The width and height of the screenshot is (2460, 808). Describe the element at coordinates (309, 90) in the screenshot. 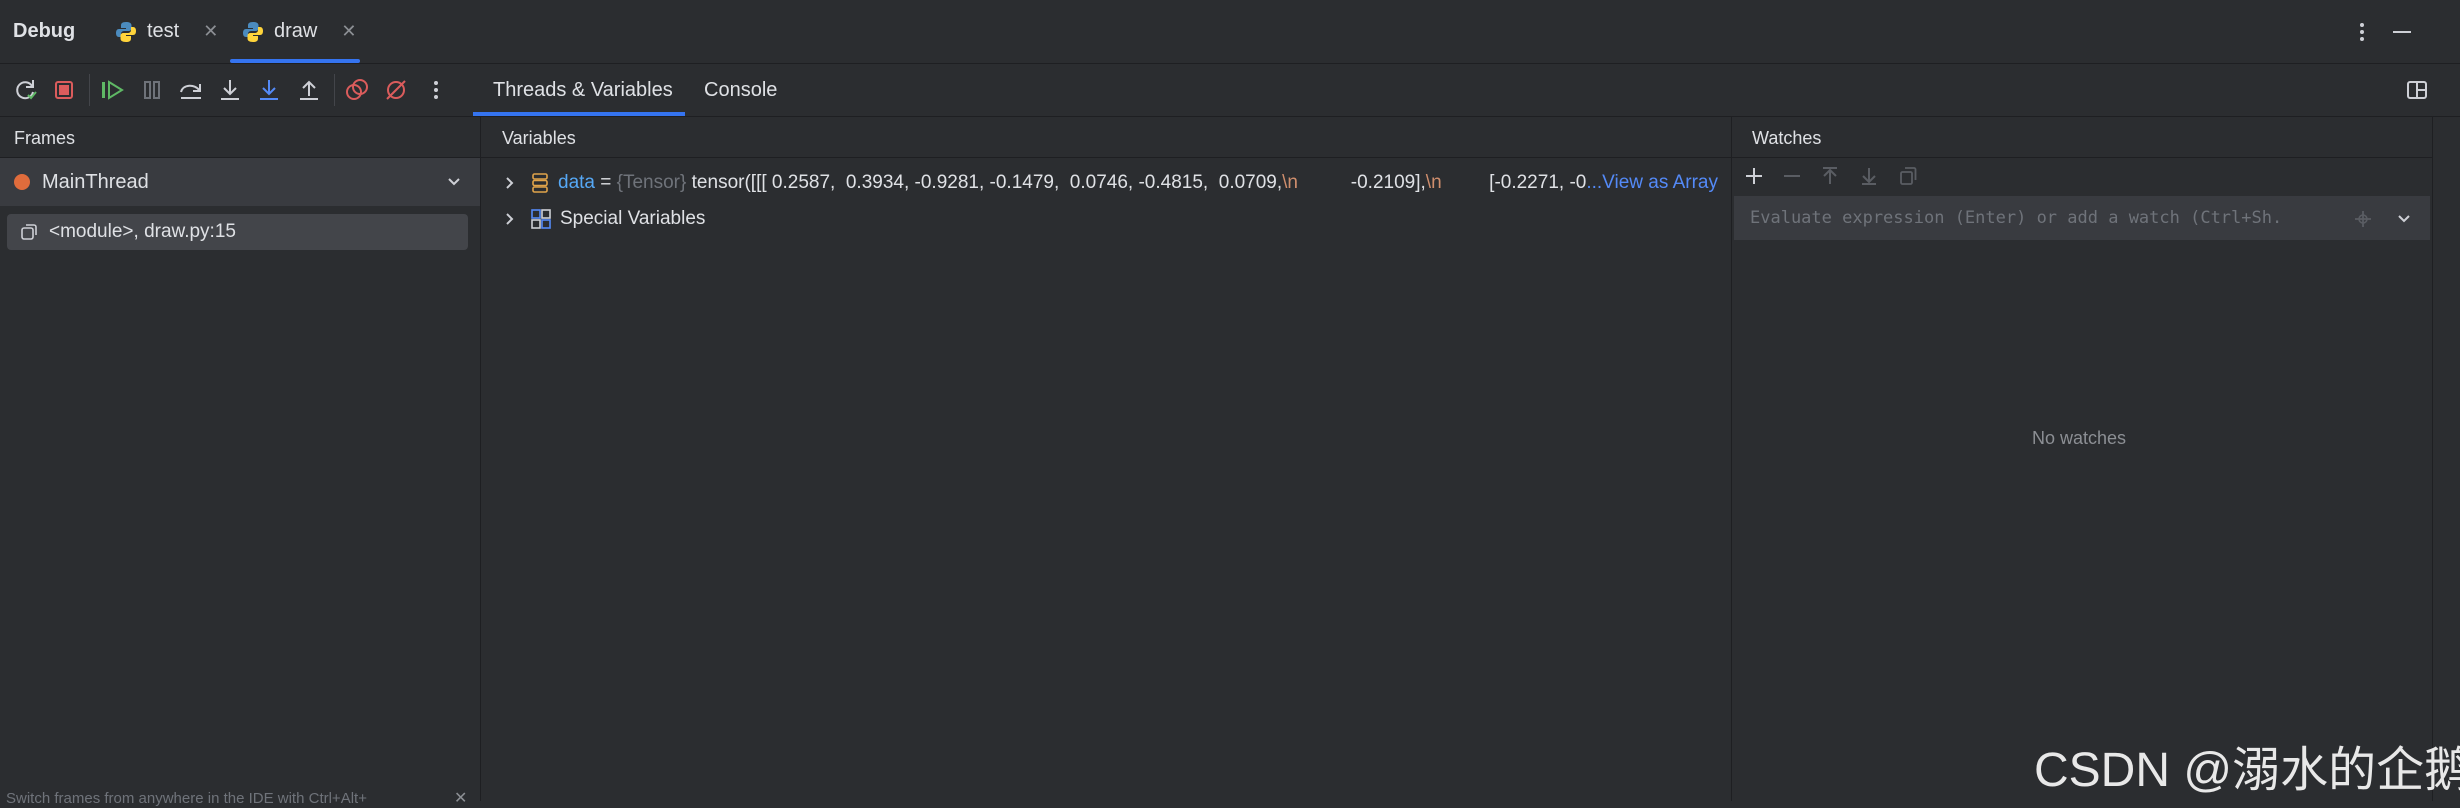

I see `step-out-icon` at that location.